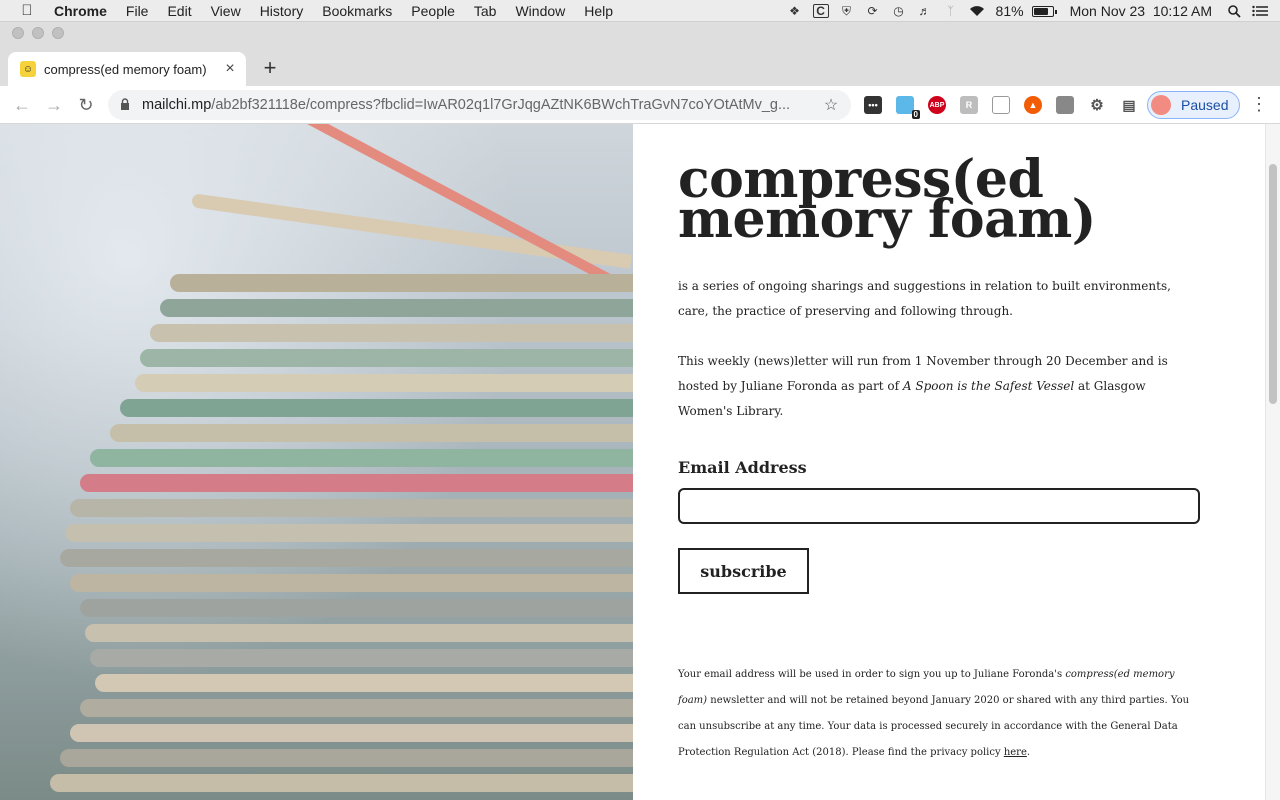 The height and width of the screenshot is (800, 1280). Describe the element at coordinates (270, 68) in the screenshot. I see `new-tab-button: +` at that location.